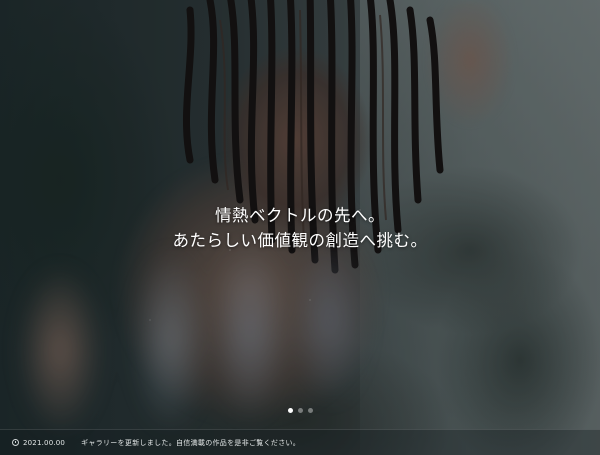 The height and width of the screenshot is (455, 600). I want to click on hero-headline: 情熱ベクトルの先へ。 あたらしい価値観の創造へ挑む。, so click(300, 228).